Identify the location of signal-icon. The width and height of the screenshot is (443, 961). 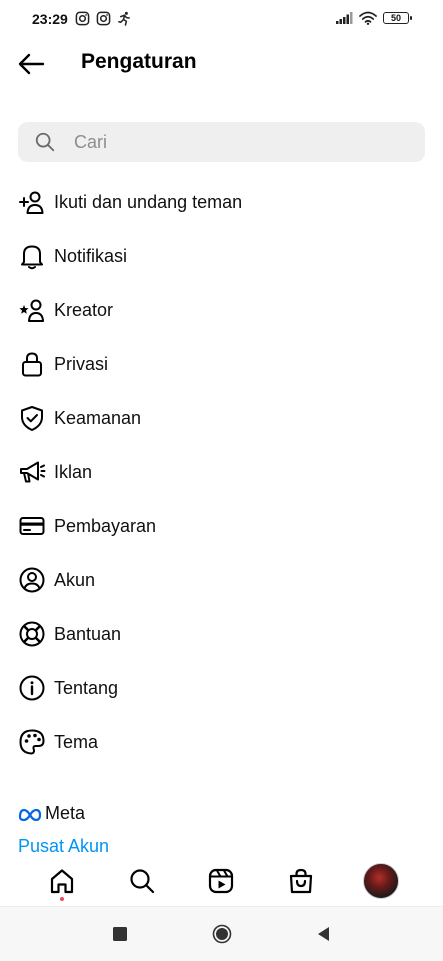
(344, 18).